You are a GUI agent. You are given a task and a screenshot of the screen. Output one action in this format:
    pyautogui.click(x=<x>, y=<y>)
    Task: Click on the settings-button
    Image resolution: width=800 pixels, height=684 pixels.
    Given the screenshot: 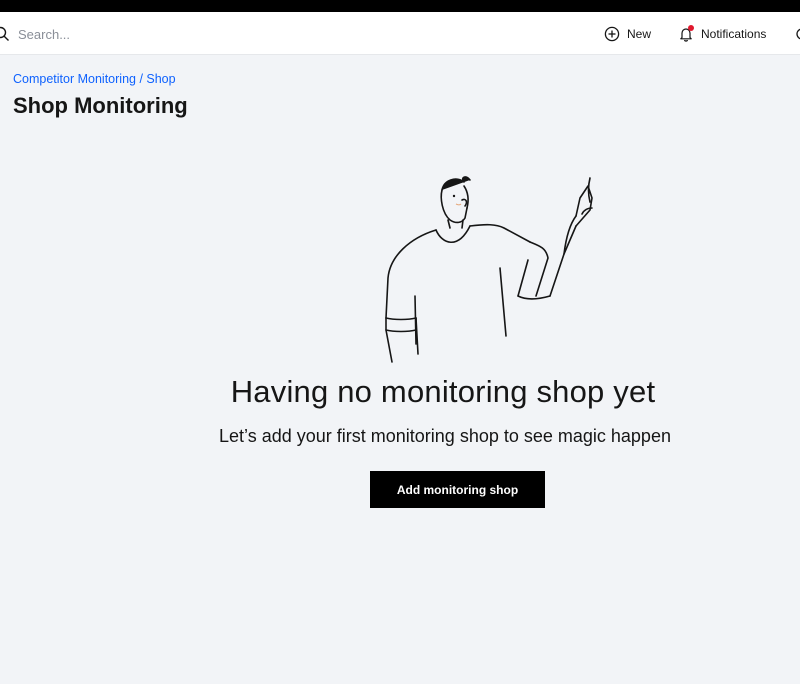 What is the action you would take?
    pyautogui.click(x=797, y=33)
    